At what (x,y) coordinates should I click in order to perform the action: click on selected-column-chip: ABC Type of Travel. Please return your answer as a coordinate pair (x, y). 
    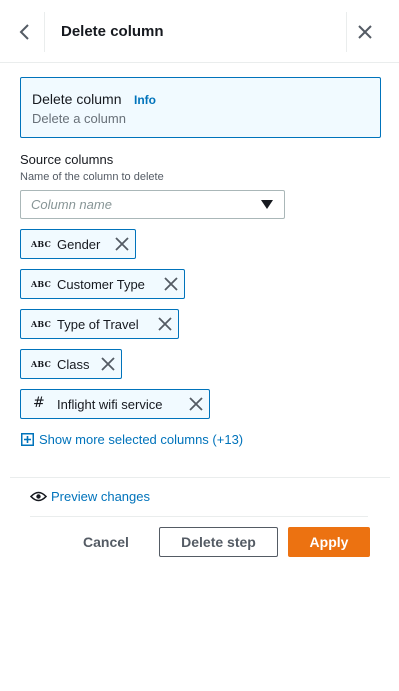
    Looking at the image, I should click on (99, 324).